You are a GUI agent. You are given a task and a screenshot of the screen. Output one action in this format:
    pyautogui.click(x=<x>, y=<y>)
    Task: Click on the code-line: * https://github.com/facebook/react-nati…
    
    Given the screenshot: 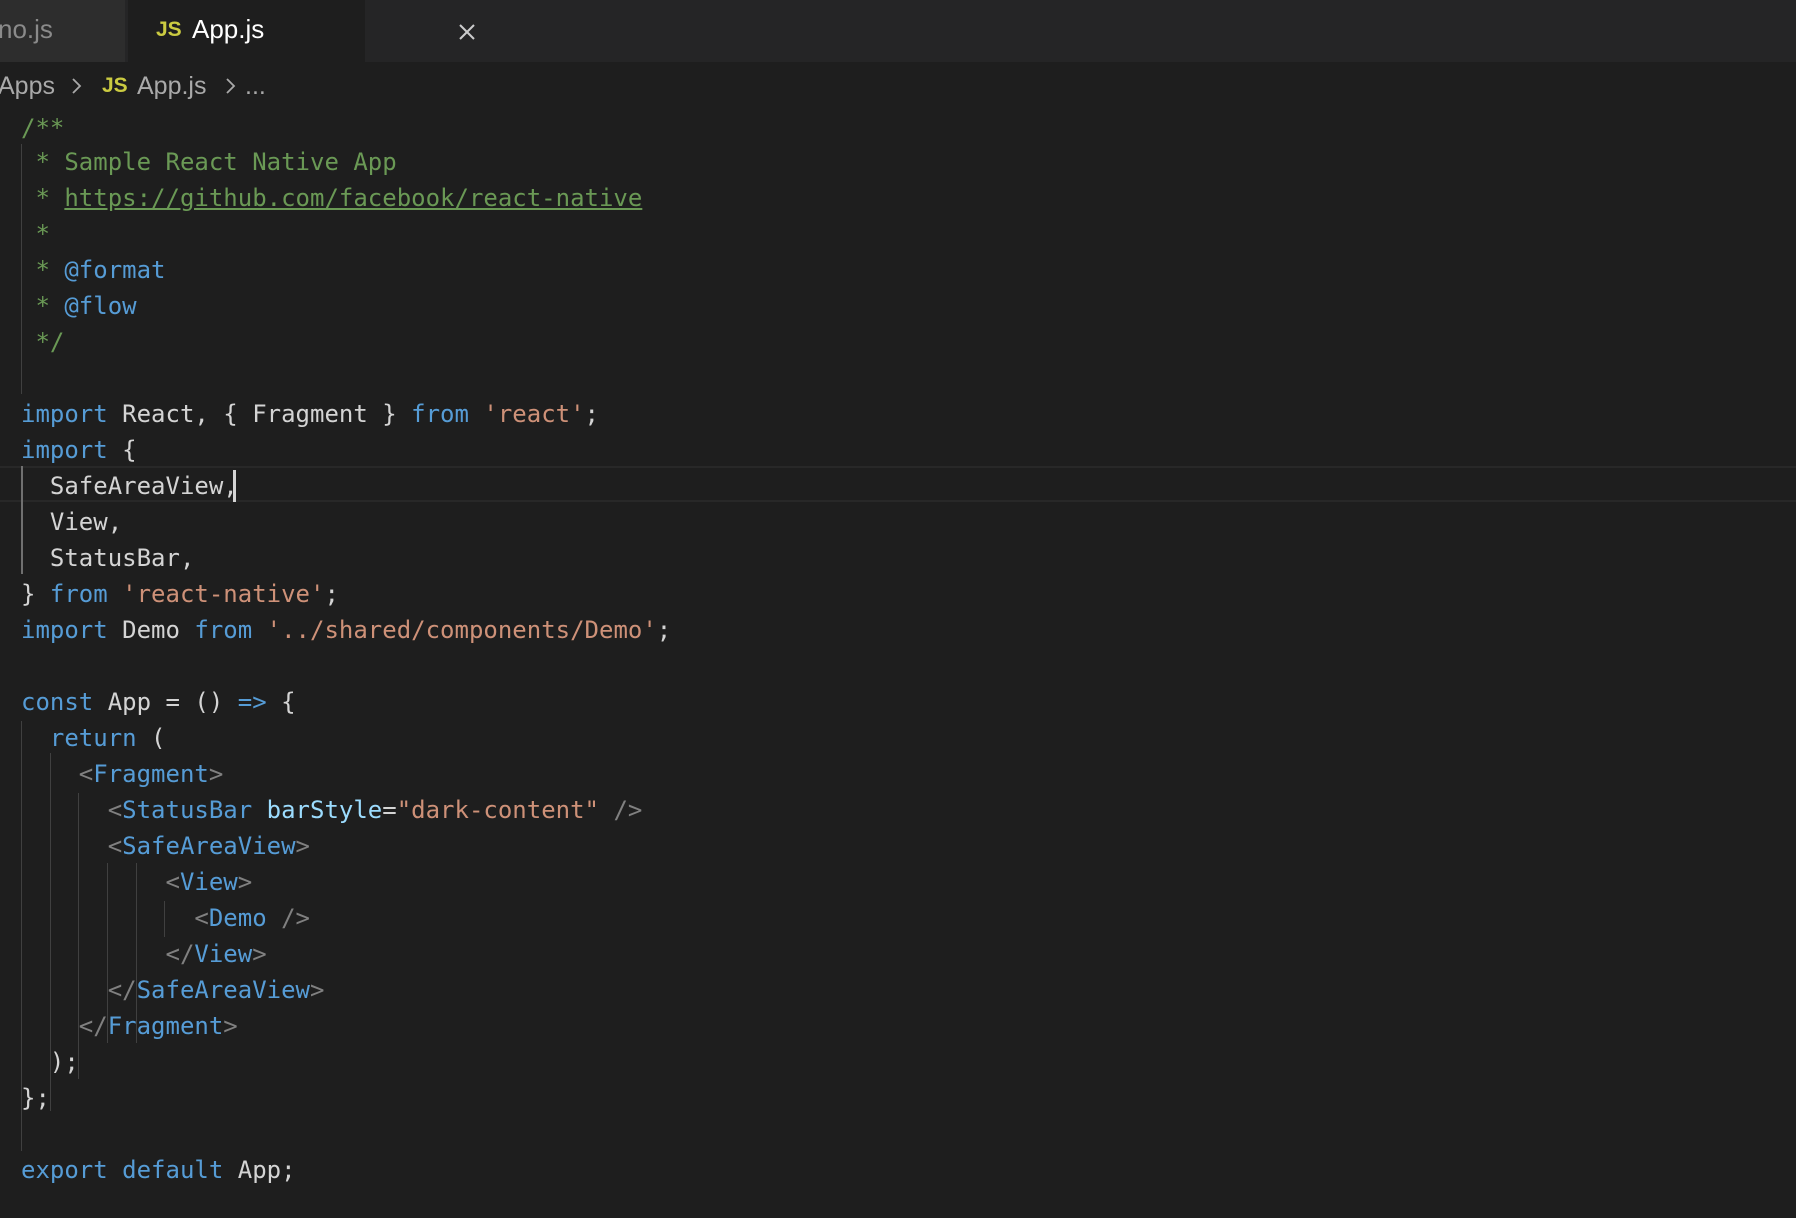 What is the action you would take?
    pyautogui.click(x=332, y=198)
    